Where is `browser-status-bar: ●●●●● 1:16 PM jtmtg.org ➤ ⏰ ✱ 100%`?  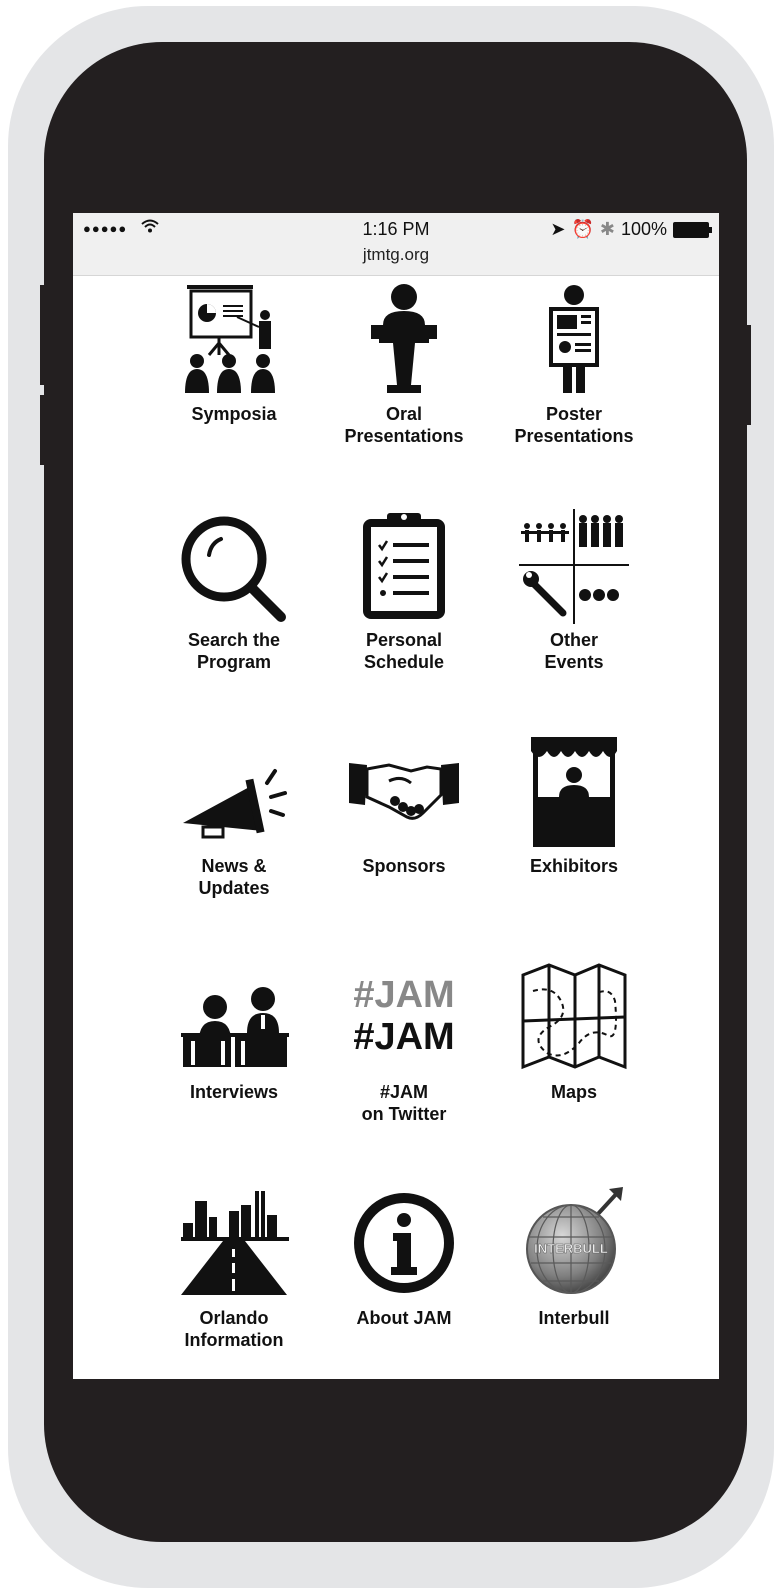 browser-status-bar: ●●●●● 1:16 PM jtmtg.org ➤ ⏰ ✱ 100% is located at coordinates (396, 244).